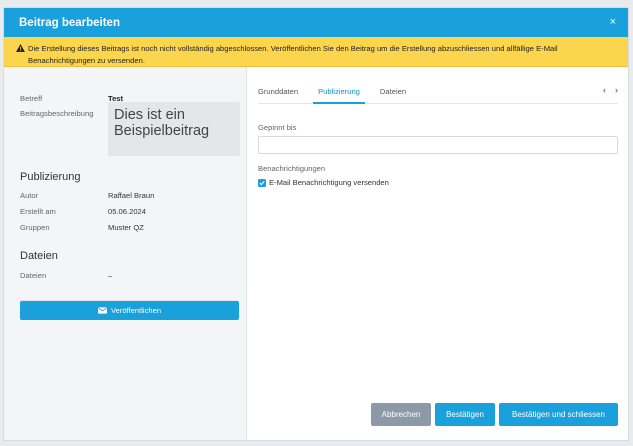  Describe the element at coordinates (69, 22) in the screenshot. I see `dialog-title: Beitrag bearbeiten` at that location.